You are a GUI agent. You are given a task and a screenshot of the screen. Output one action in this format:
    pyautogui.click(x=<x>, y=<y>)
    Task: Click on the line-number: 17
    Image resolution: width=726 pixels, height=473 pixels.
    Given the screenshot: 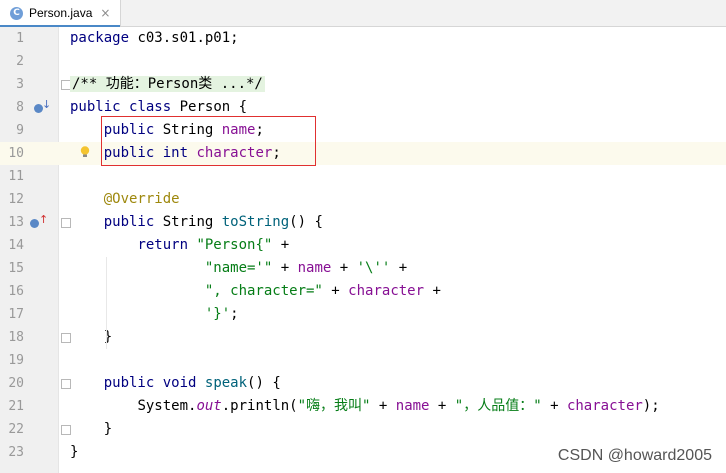 What is the action you would take?
    pyautogui.click(x=16, y=314)
    